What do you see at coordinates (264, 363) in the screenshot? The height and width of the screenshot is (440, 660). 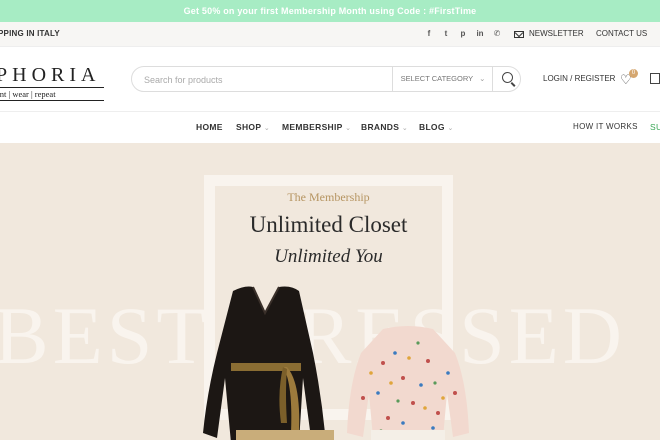 I see `black-dress-image` at bounding box center [264, 363].